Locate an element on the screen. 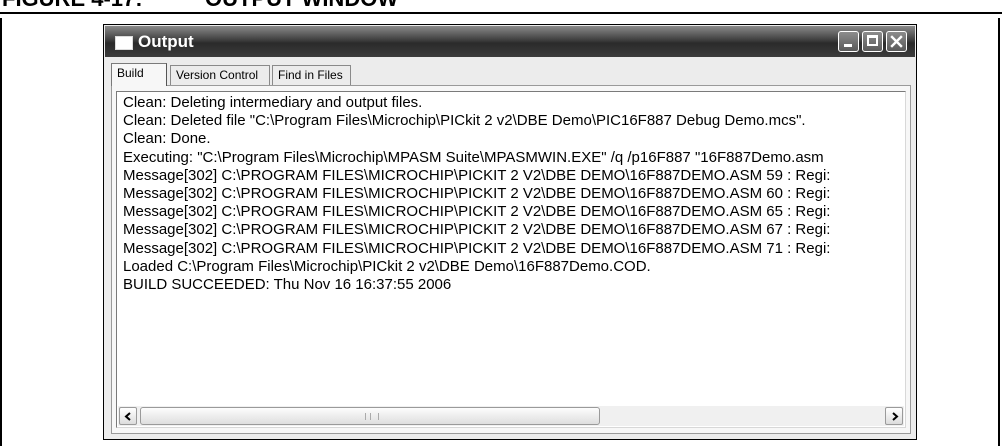 This screenshot has width=1002, height=446. scroll-left-button is located at coordinates (128, 416).